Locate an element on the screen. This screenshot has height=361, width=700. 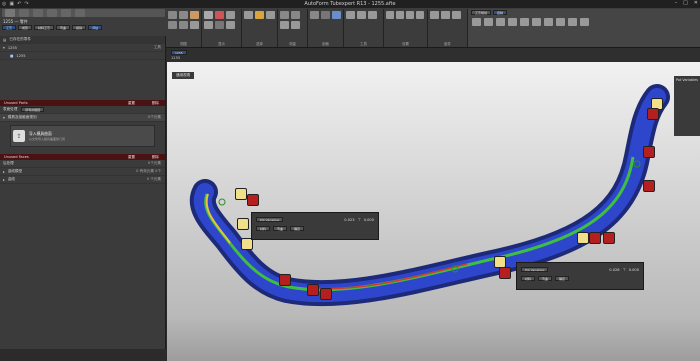
collapse-icon: ▾ is located at coordinates (4, 118).